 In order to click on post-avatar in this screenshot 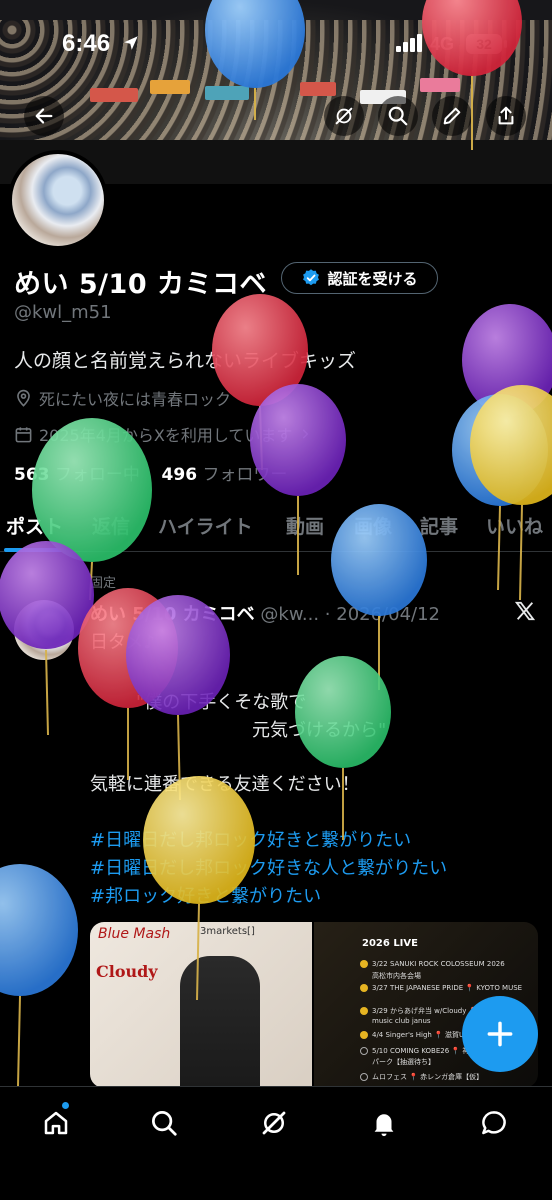, I will do `click(44, 630)`.